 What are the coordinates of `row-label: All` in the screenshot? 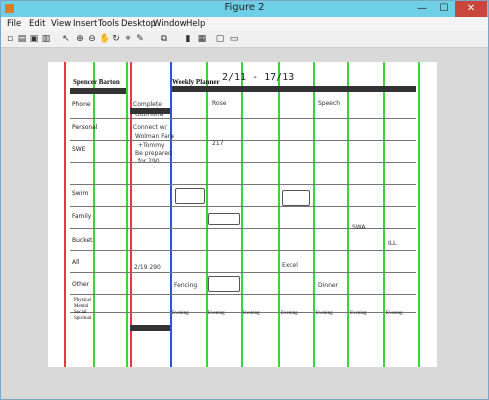 It's located at (76, 262).